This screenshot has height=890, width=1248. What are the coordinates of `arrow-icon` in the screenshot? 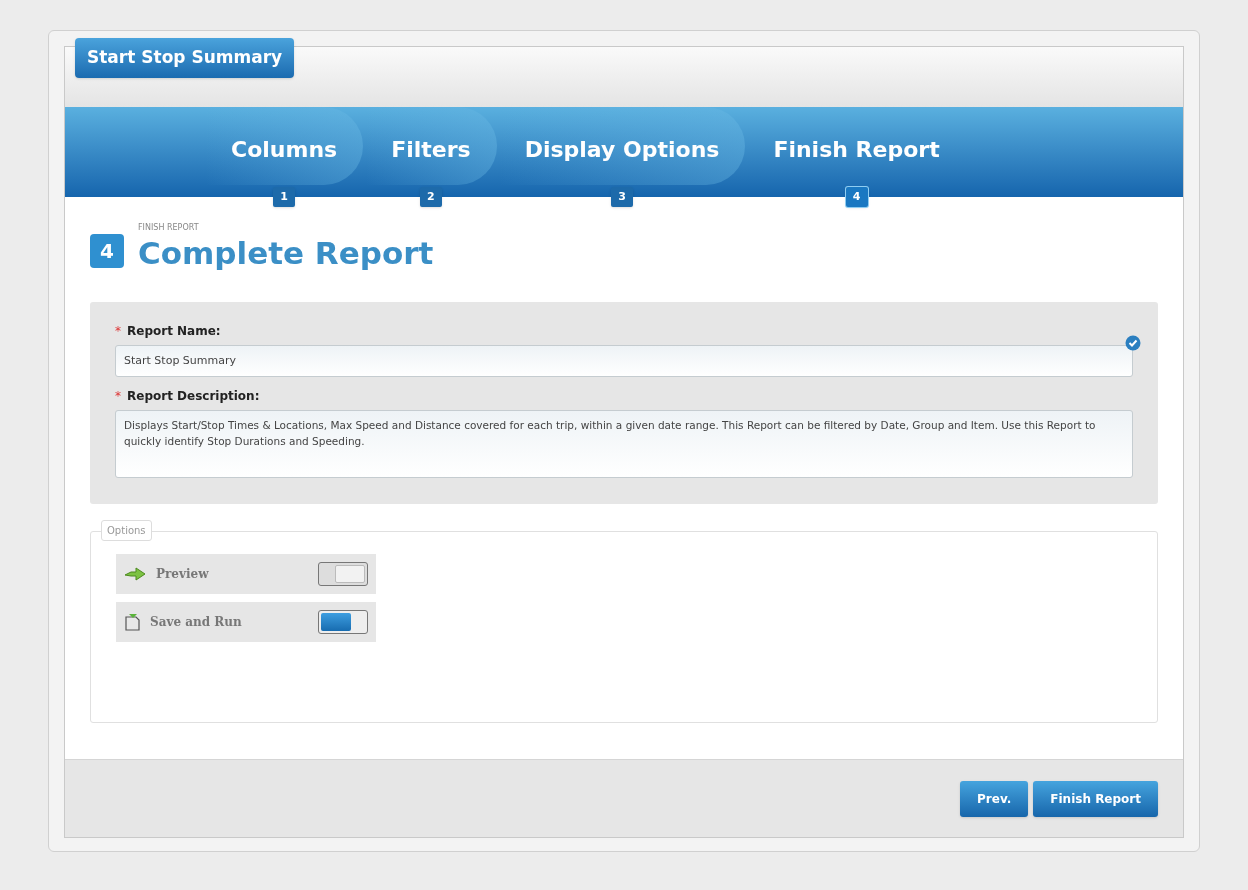 It's located at (135, 574).